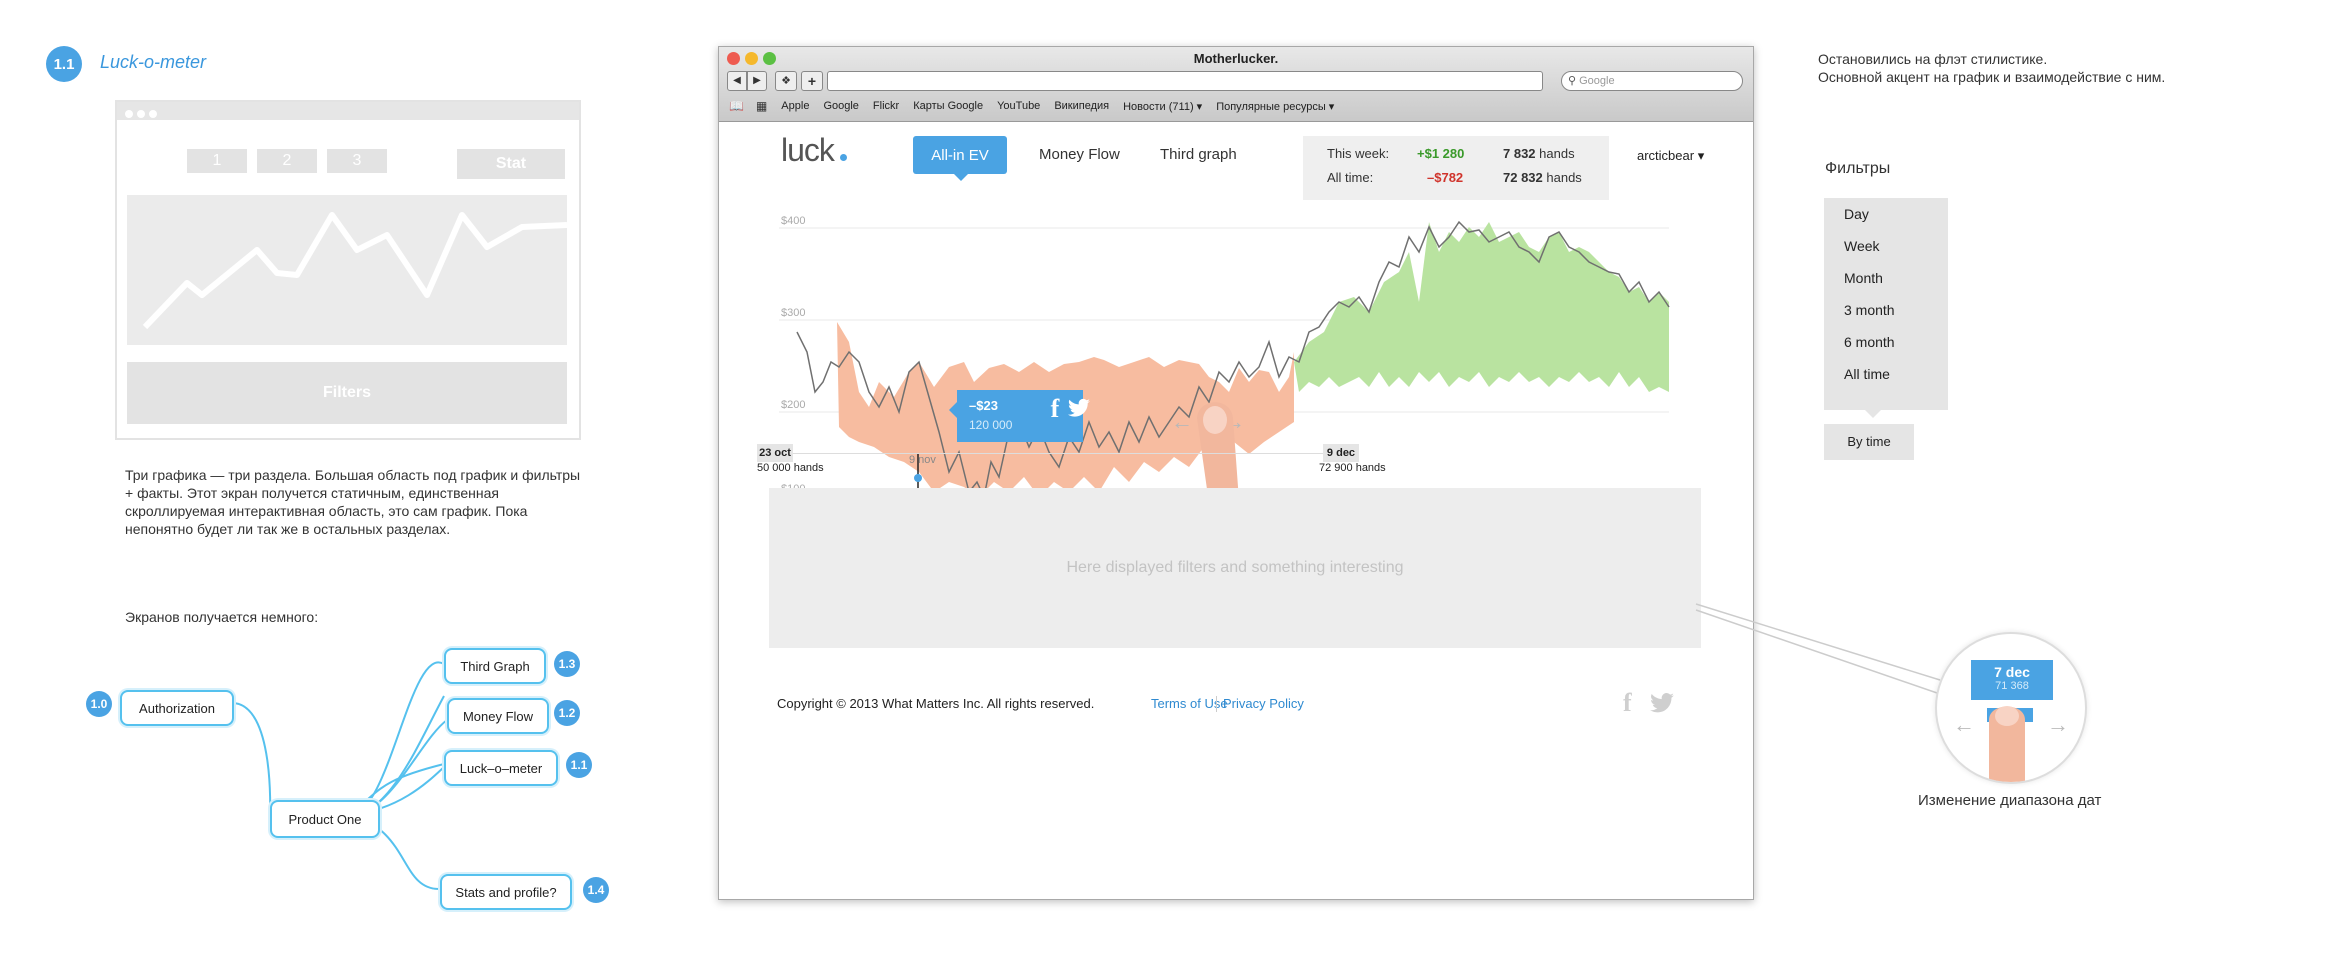 This screenshot has width=2329, height=958. What do you see at coordinates (222, 617) in the screenshot?
I see `screens-note: Экранов получается немного:` at bounding box center [222, 617].